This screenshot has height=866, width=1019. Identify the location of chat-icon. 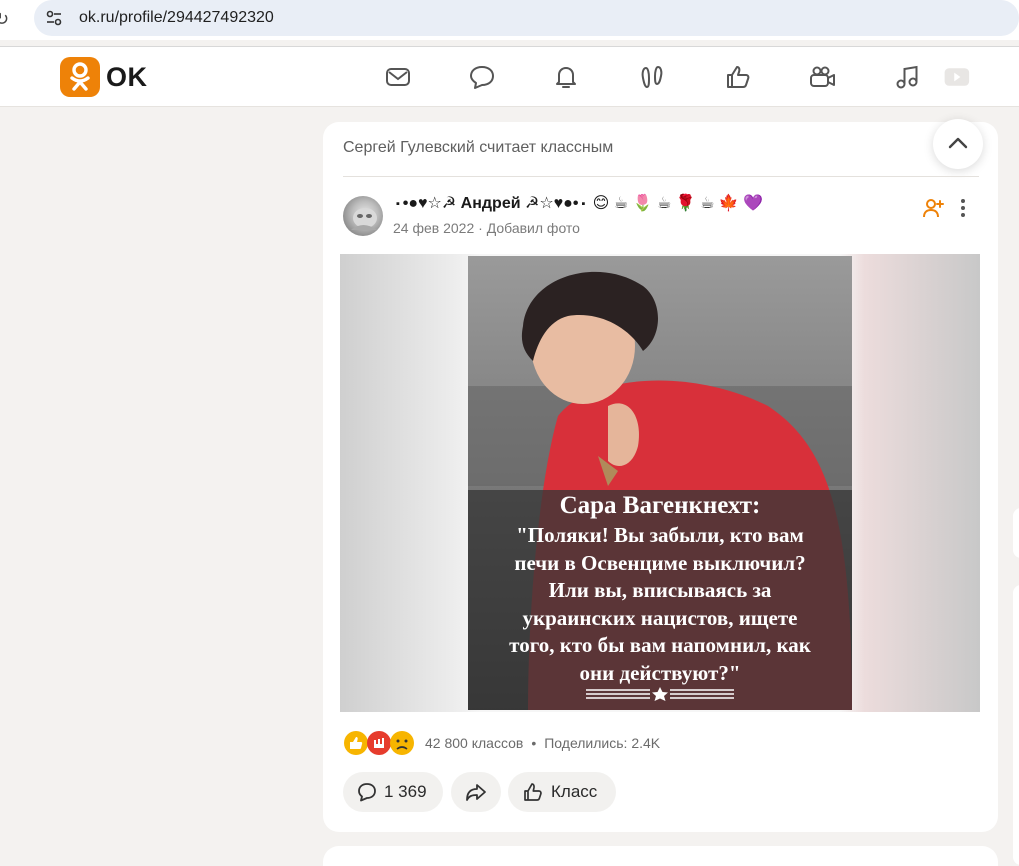
(482, 77).